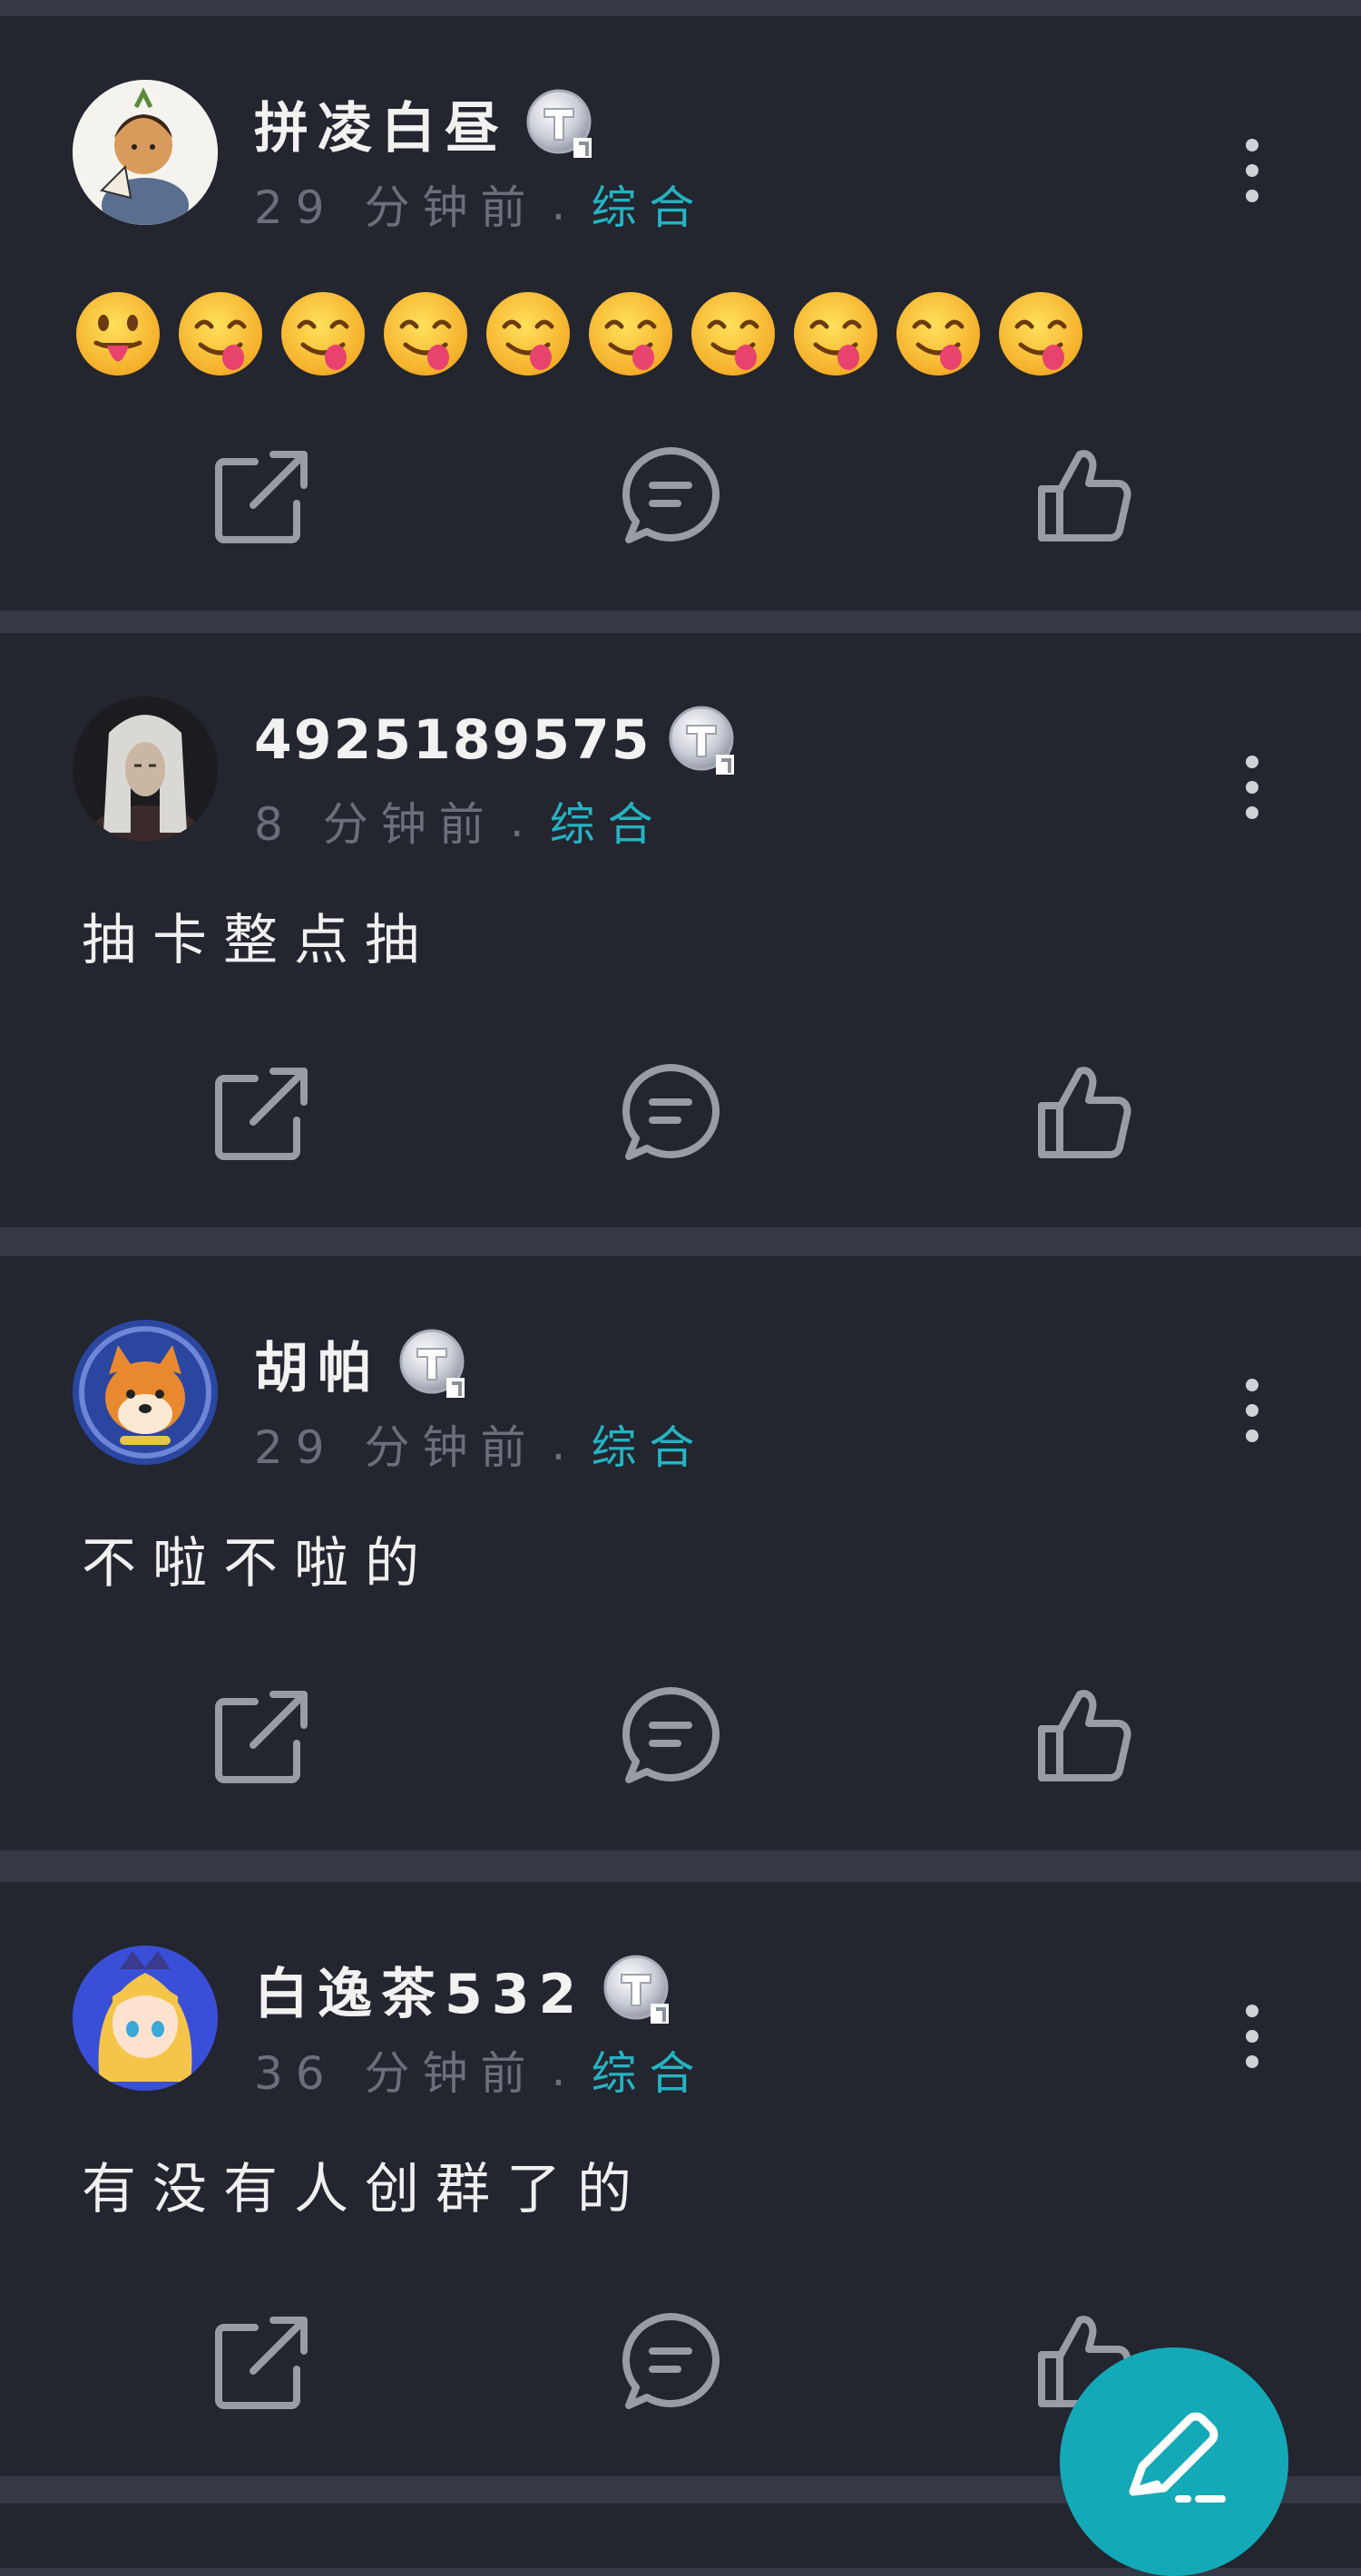 The height and width of the screenshot is (2576, 1361). I want to click on name-row: 胡帕, so click(362, 1363).